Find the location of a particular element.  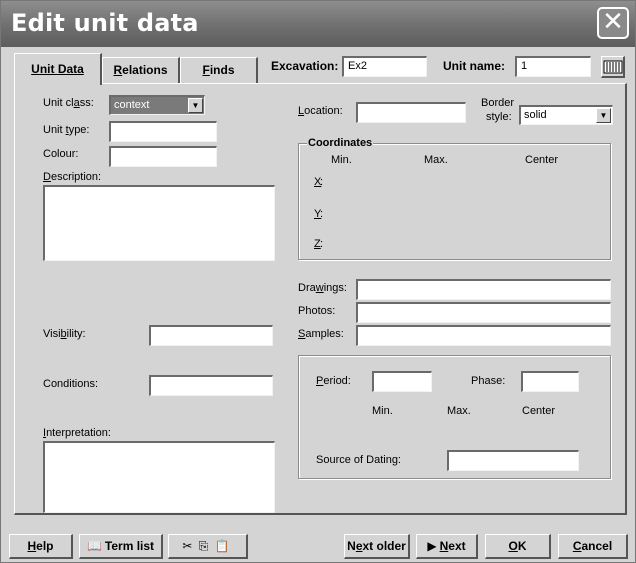

excavation-field: Ex2 is located at coordinates (384, 66).